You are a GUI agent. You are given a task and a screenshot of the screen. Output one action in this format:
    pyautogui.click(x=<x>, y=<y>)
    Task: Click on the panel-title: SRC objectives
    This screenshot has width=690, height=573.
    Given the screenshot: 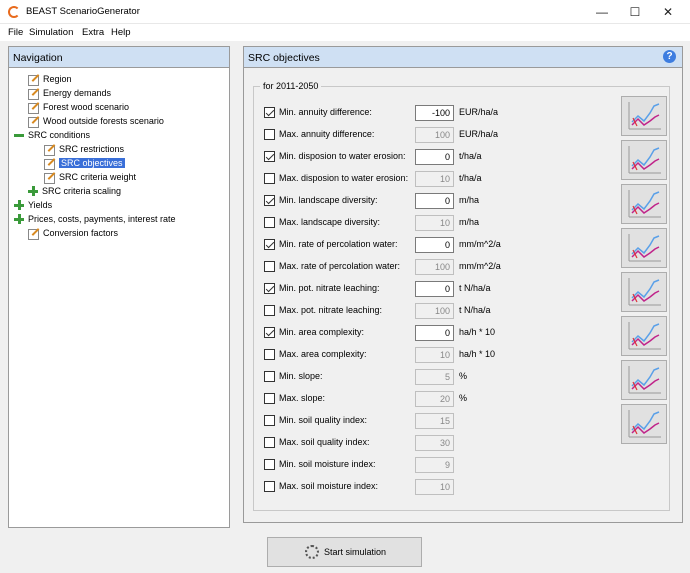 What is the action you would take?
    pyautogui.click(x=284, y=58)
    